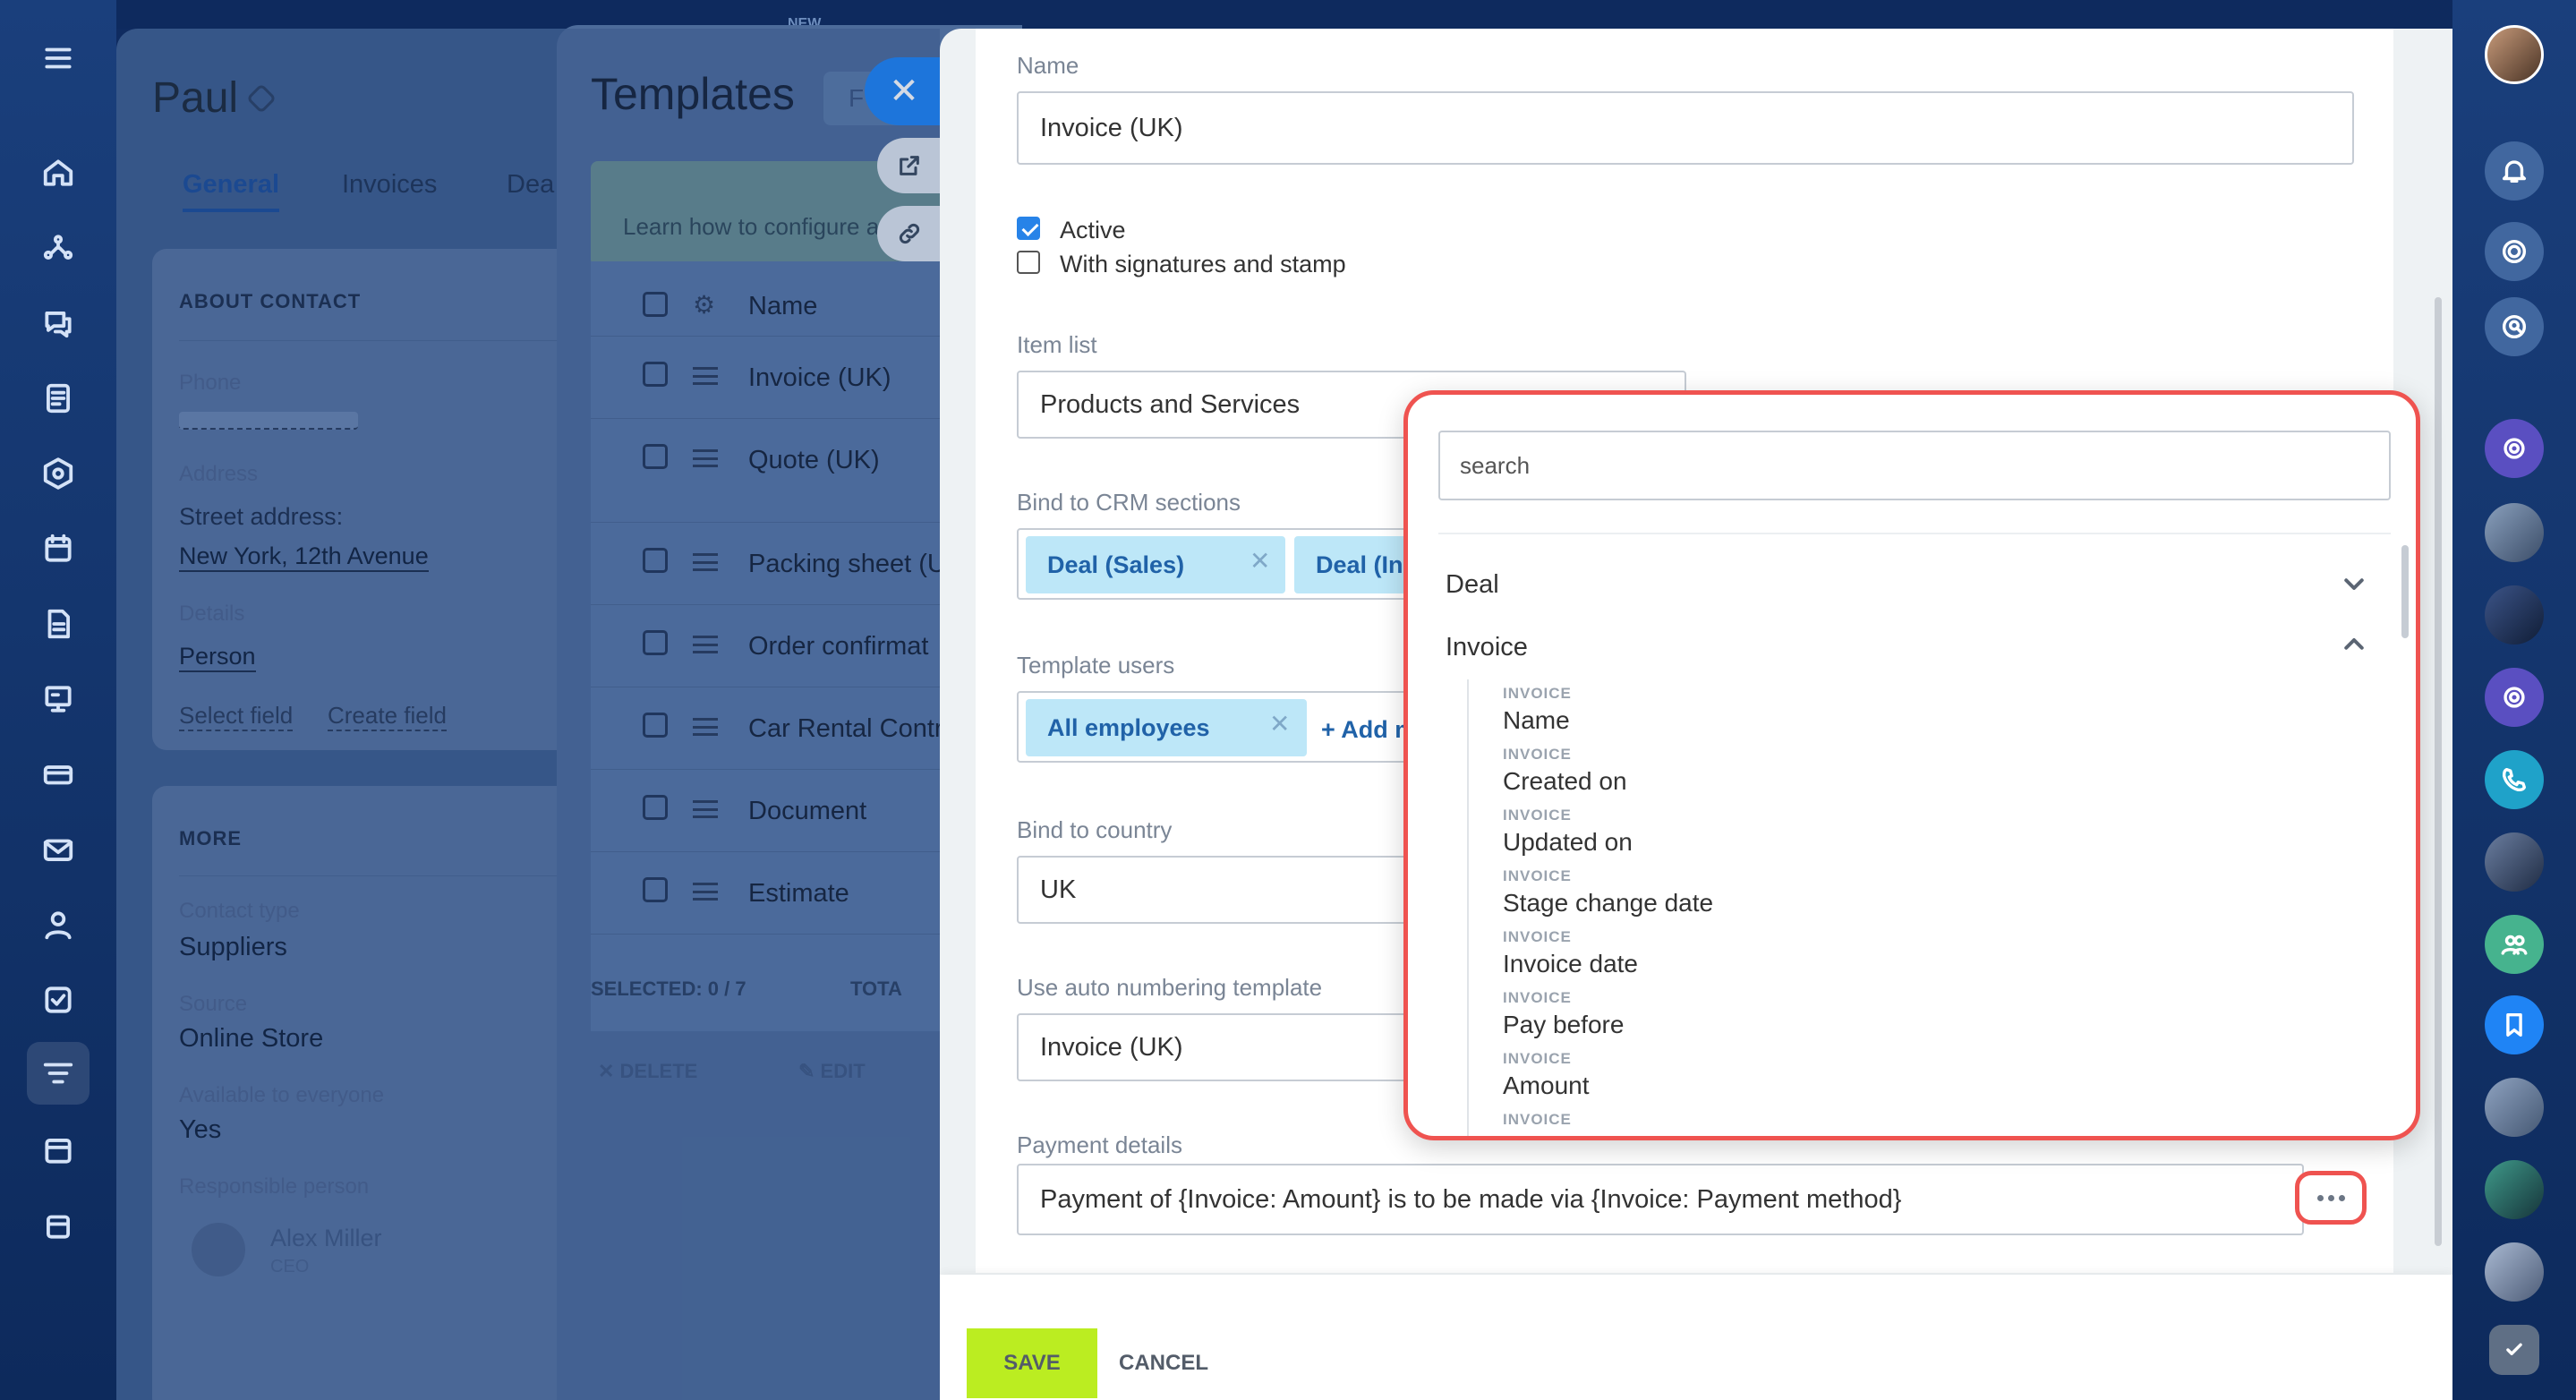  Describe the element at coordinates (1905, 837) in the screenshot. I see `list-item: INVOICE Updated on` at that location.